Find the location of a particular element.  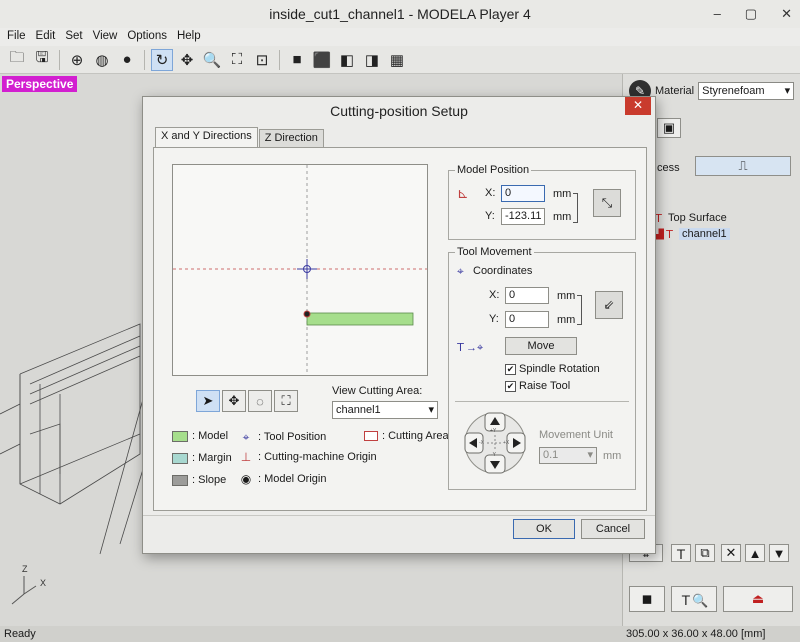

cube-front-icon: ■ is located at coordinates (297, 60).